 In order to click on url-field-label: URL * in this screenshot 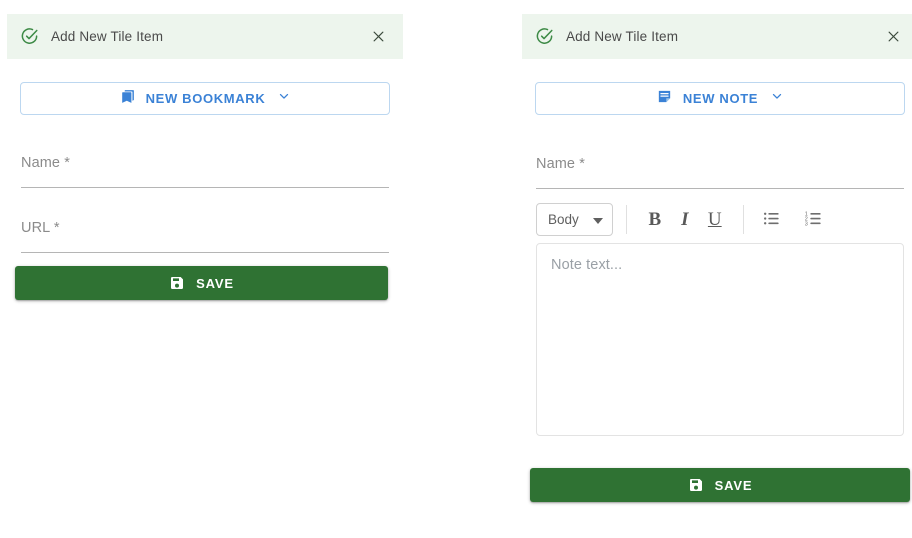, I will do `click(40, 228)`.